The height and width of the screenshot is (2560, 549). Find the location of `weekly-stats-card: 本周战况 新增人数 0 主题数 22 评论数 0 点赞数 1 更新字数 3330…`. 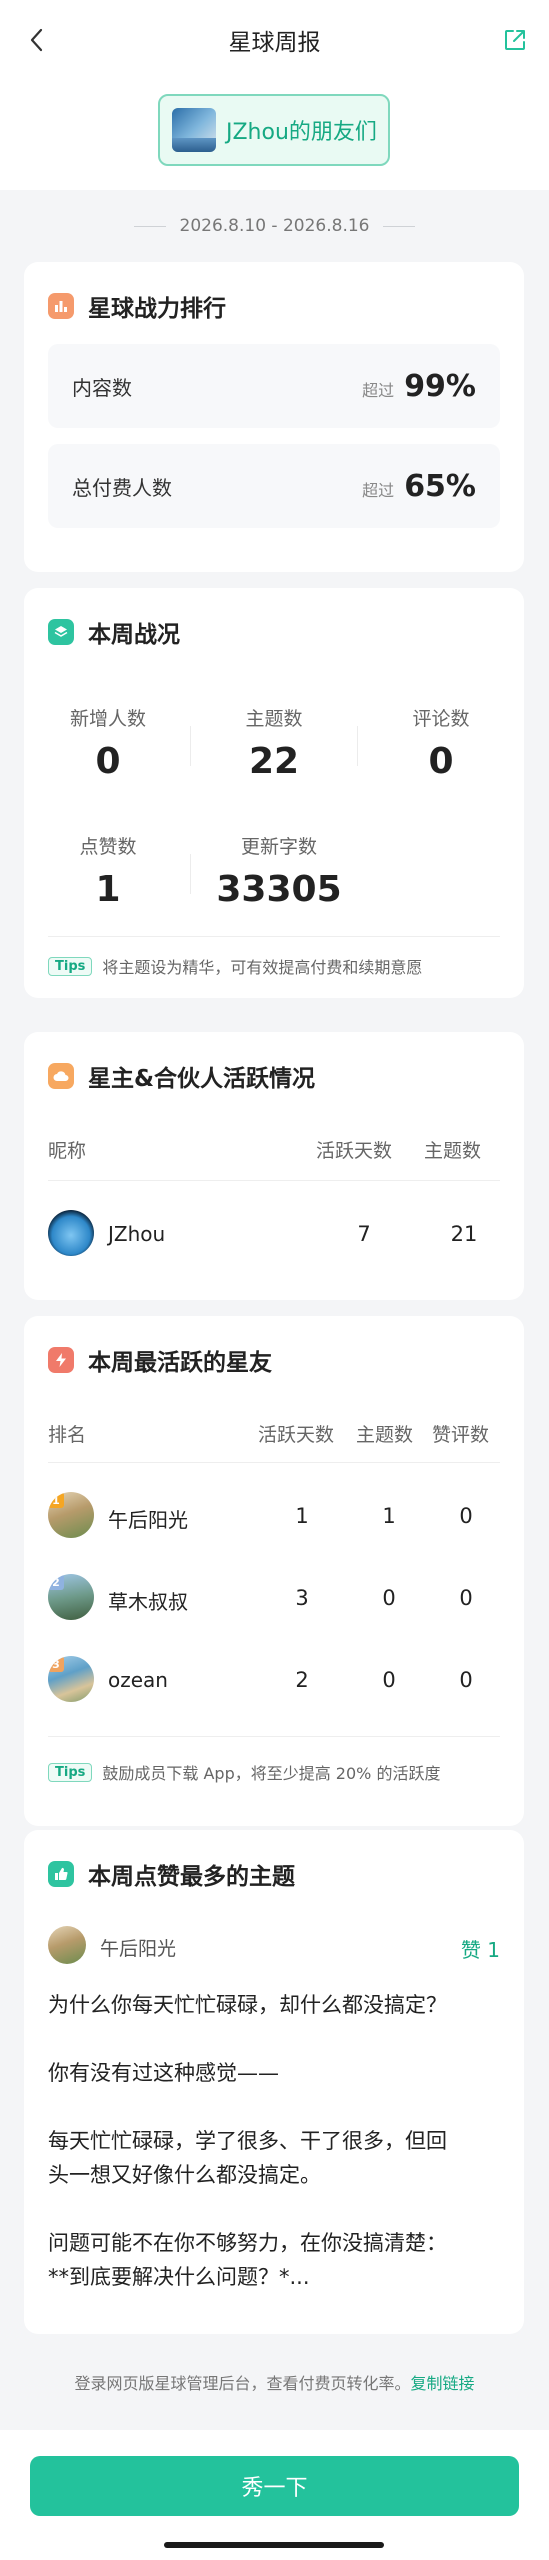

weekly-stats-card: 本周战况 新增人数 0 主题数 22 评论数 0 点赞数 1 更新字数 3330… is located at coordinates (274, 793).